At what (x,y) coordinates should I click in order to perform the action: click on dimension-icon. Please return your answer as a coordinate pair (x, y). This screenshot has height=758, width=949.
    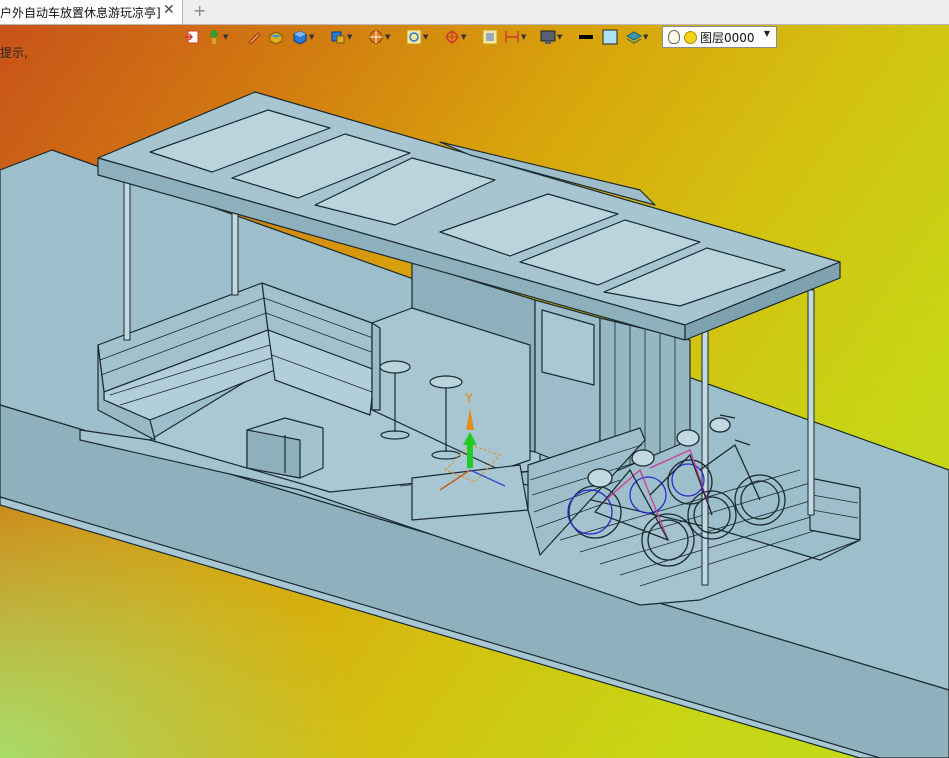
    Looking at the image, I should click on (512, 37).